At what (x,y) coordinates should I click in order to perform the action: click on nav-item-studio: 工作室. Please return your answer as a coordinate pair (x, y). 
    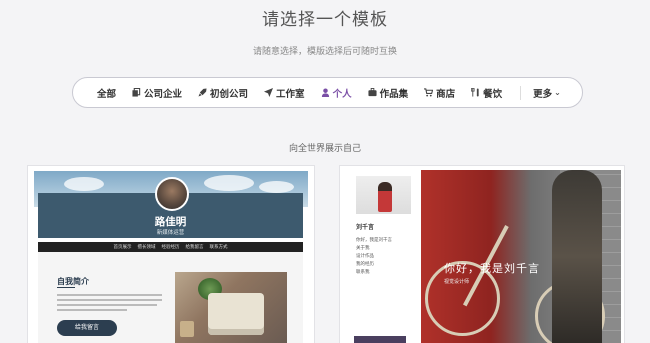
    Looking at the image, I should click on (284, 93).